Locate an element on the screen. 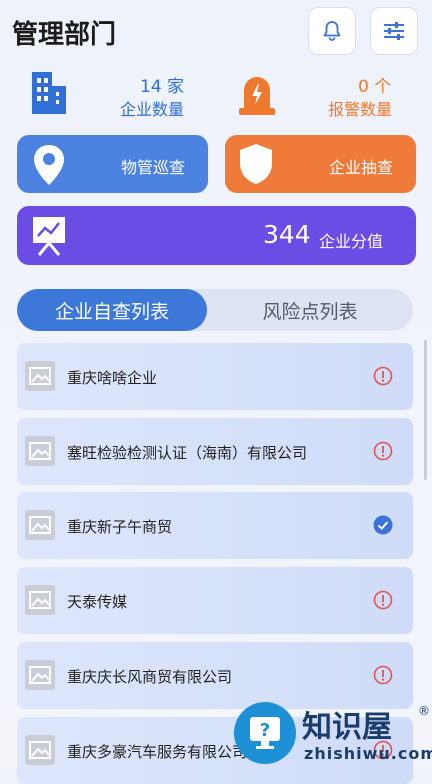  monitor-question-icon: ? is located at coordinates (265, 733).